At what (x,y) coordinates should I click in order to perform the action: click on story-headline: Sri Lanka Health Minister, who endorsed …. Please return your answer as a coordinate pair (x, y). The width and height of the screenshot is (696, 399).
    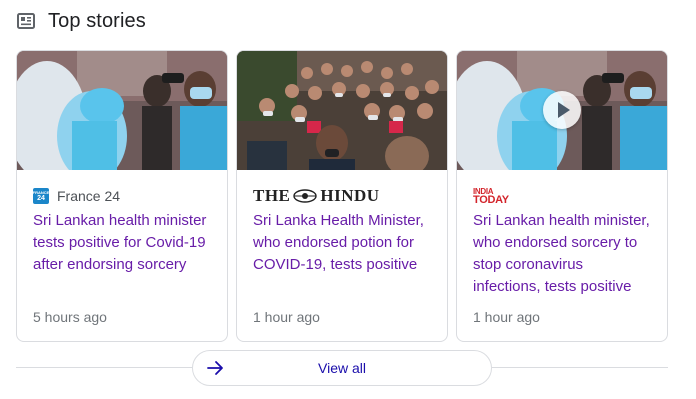
    Looking at the image, I should click on (343, 243).